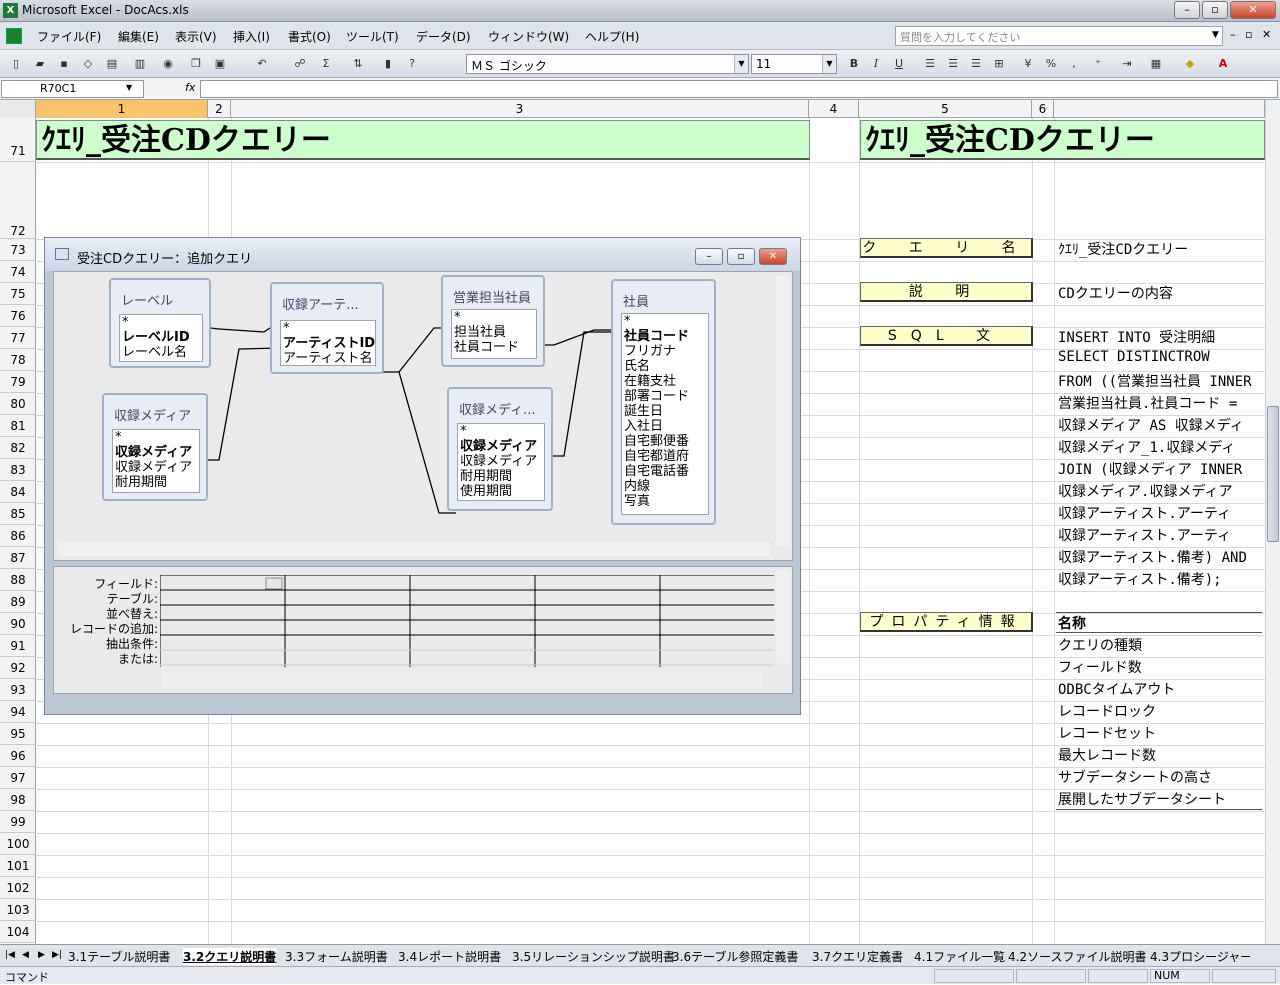 The height and width of the screenshot is (985, 1280). I want to click on table-pane-vscrollbar, so click(783, 411).